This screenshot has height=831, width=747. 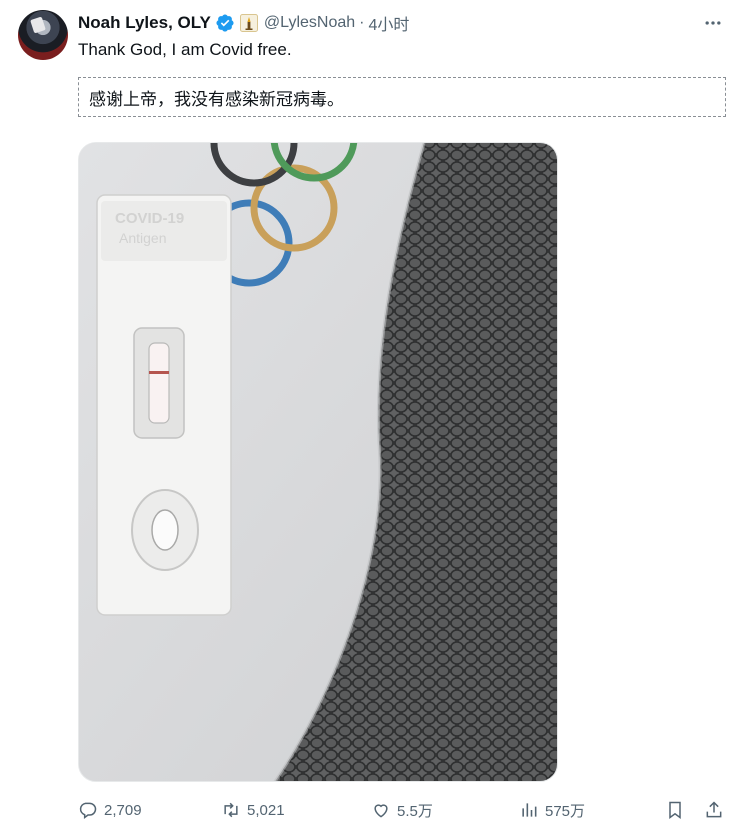 I want to click on share-button, so click(x=714, y=810).